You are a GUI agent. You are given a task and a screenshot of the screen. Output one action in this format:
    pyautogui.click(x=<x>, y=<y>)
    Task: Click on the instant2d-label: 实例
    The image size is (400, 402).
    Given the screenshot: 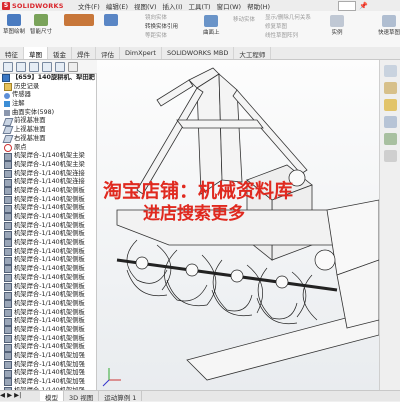 What is the action you would take?
    pyautogui.click(x=337, y=33)
    